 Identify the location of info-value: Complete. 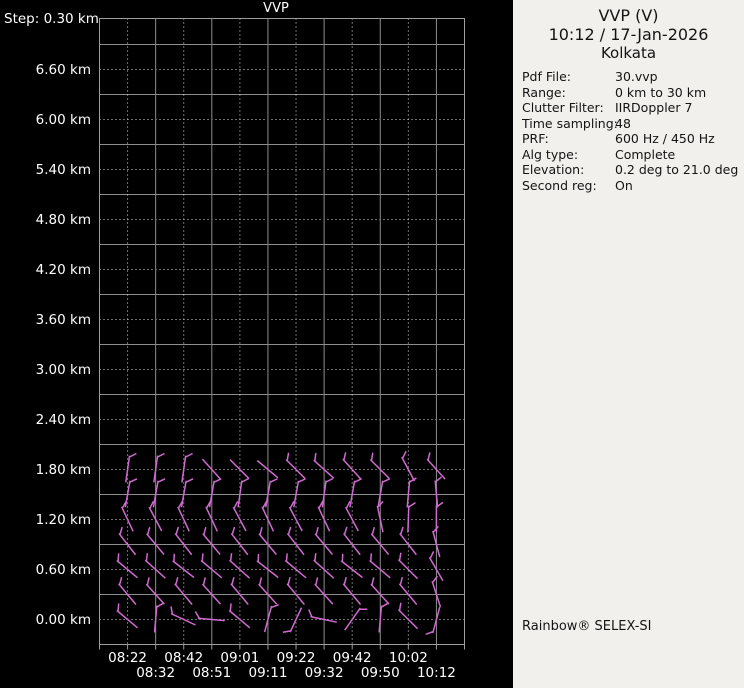
(645, 154).